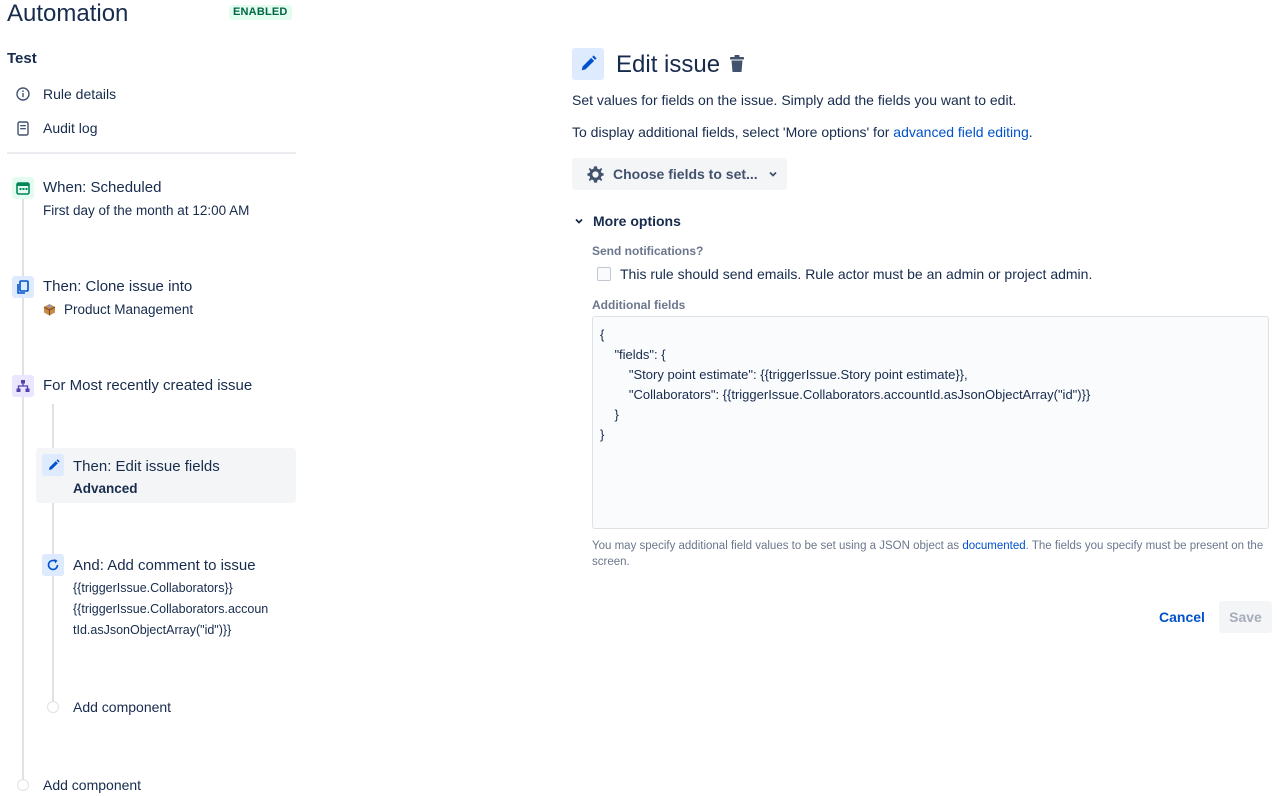 The height and width of the screenshot is (796, 1277). I want to click on more-options-label: More options, so click(637, 221).